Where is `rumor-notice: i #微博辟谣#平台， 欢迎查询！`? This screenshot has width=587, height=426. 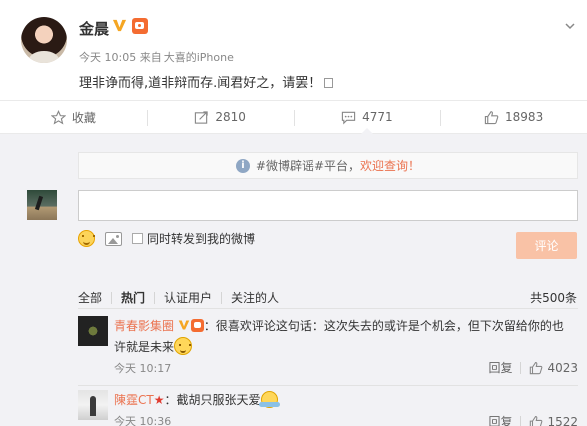 rumor-notice: i #微博辟谣#平台， 欢迎查询！ is located at coordinates (328, 165).